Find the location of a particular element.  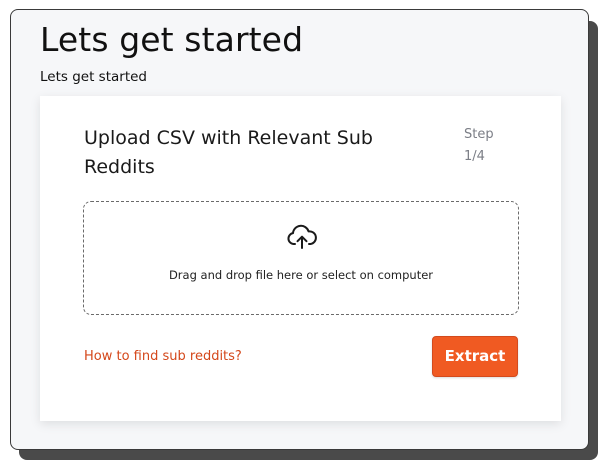

step-label: Step is located at coordinates (479, 134).